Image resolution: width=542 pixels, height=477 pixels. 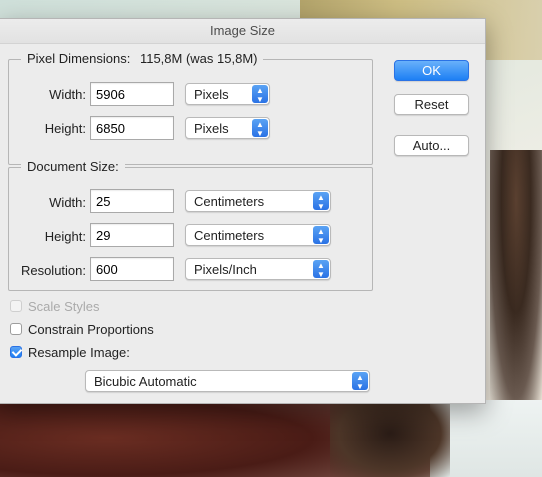 What do you see at coordinates (16, 352) in the screenshot?
I see `checkmark-icon` at bounding box center [16, 352].